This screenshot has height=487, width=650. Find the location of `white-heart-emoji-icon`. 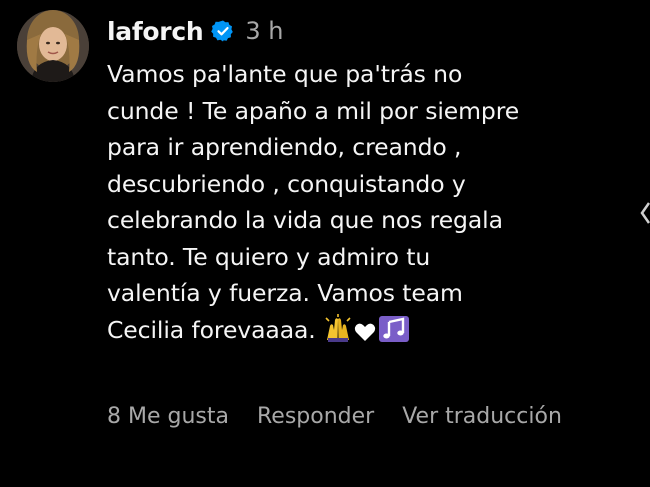

white-heart-emoji-icon is located at coordinates (365, 336).